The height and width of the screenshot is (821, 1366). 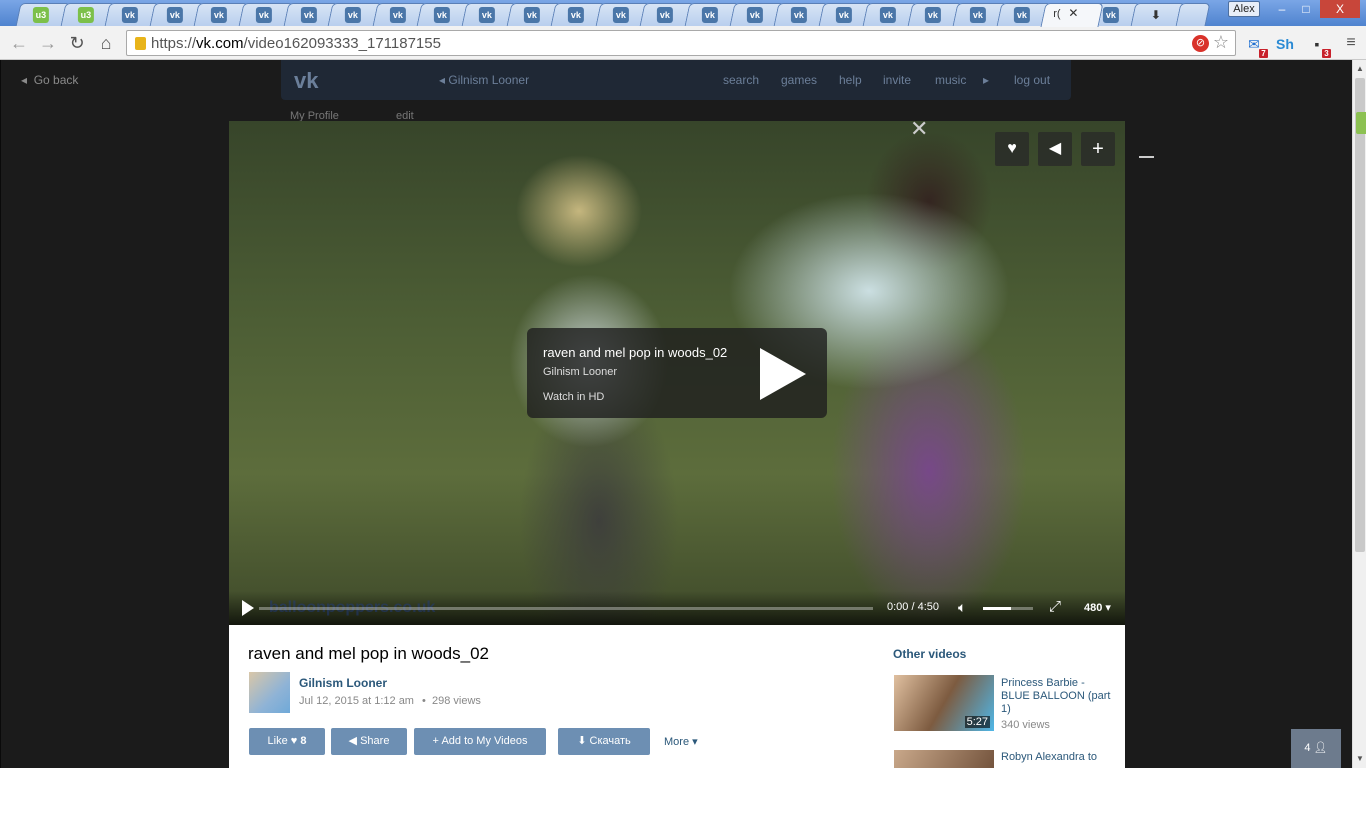 I want to click on bookmark-star-icon: ☆, so click(x=1221, y=42).